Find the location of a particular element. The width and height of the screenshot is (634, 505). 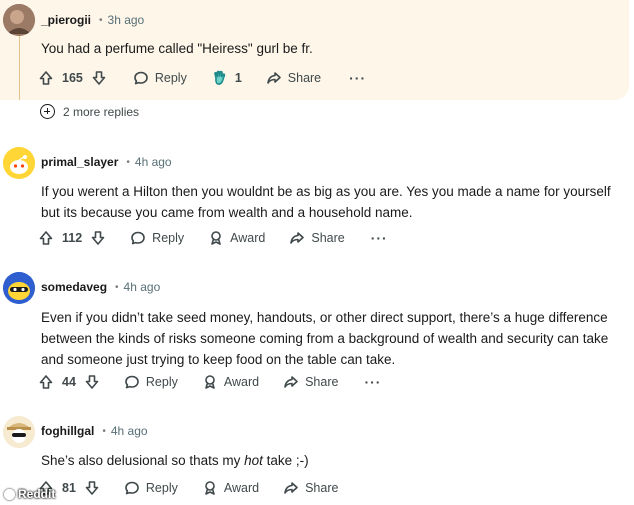

comment-meta: primal_slayer • 4h ago is located at coordinates (106, 162).